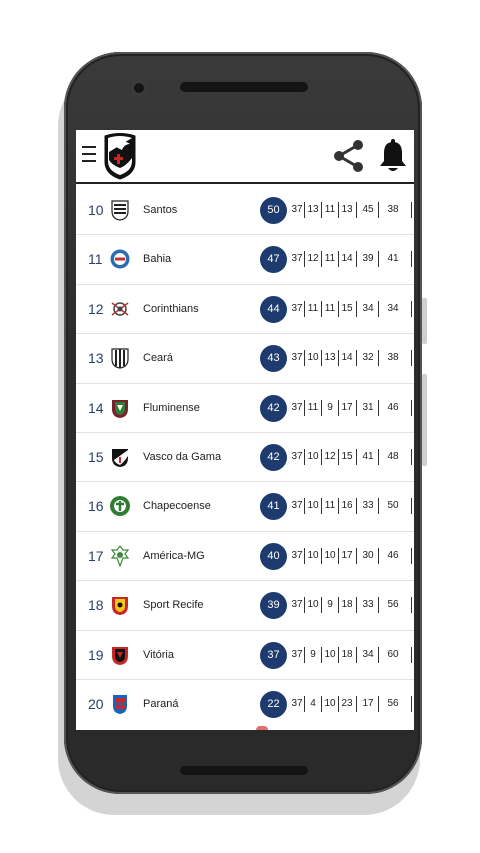 Image resolution: width=480 pixels, height=853 pixels. I want to click on stat-value: 12, so click(313, 259).